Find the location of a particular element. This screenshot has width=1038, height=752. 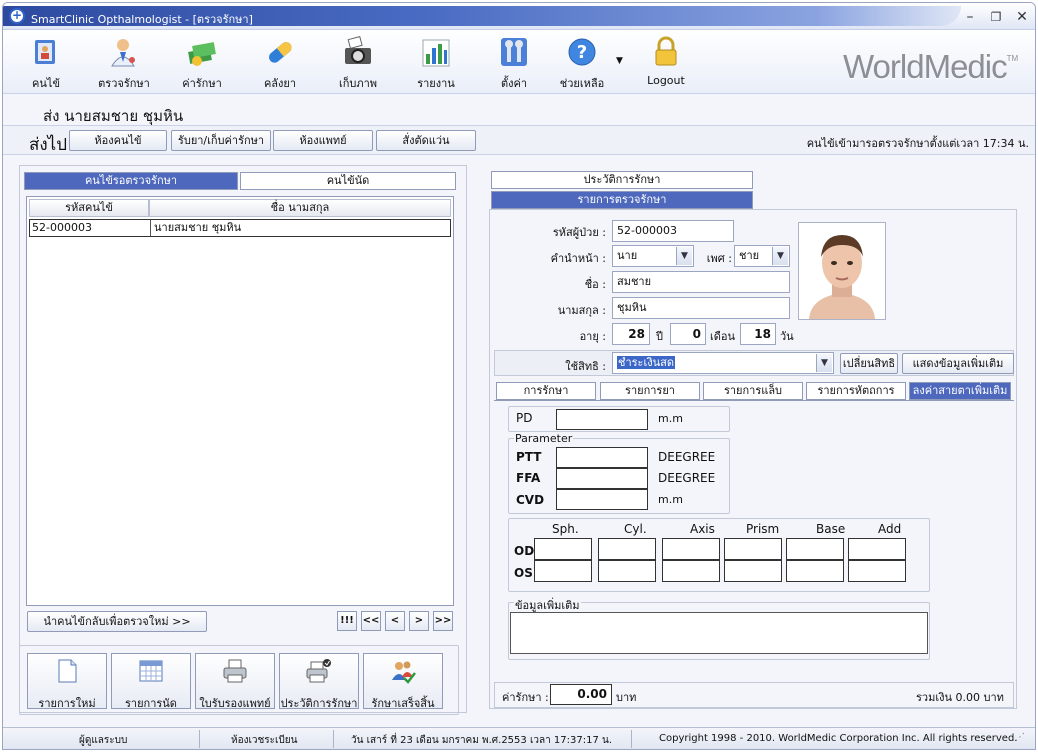

ffa-unit: DEEGREE is located at coordinates (687, 478).